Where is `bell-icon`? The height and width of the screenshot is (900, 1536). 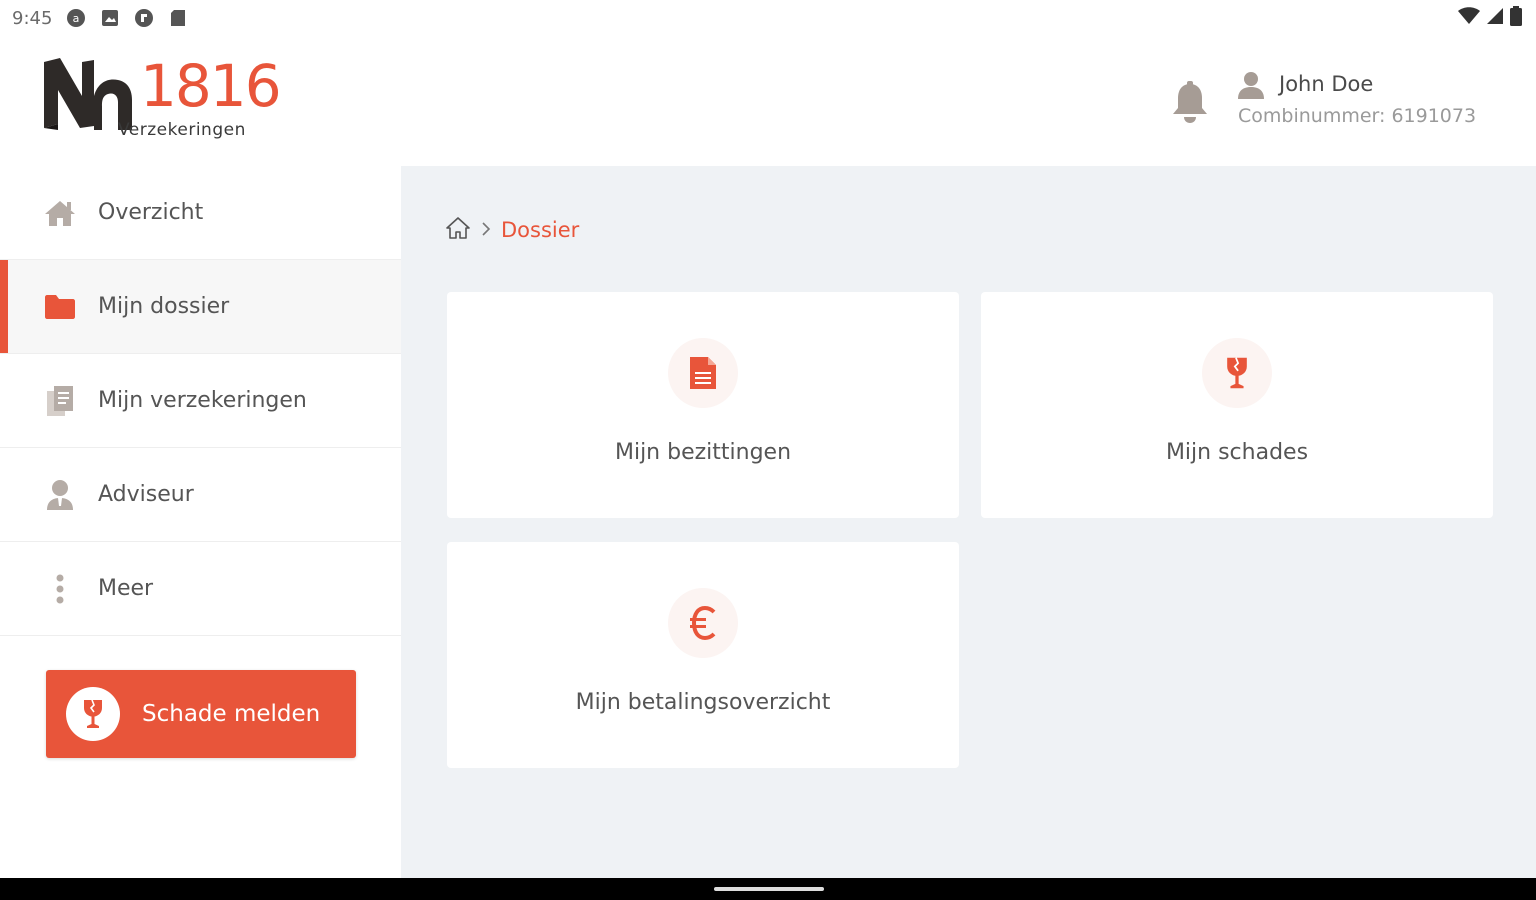
bell-icon is located at coordinates (1190, 102).